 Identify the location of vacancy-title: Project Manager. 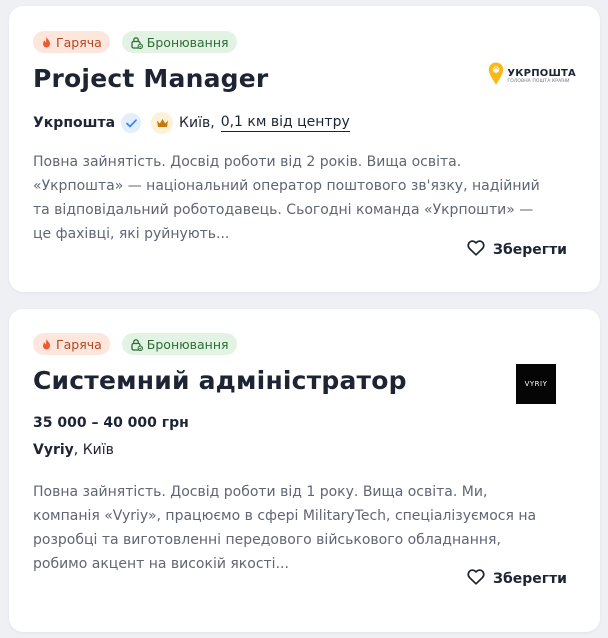
(150, 78).